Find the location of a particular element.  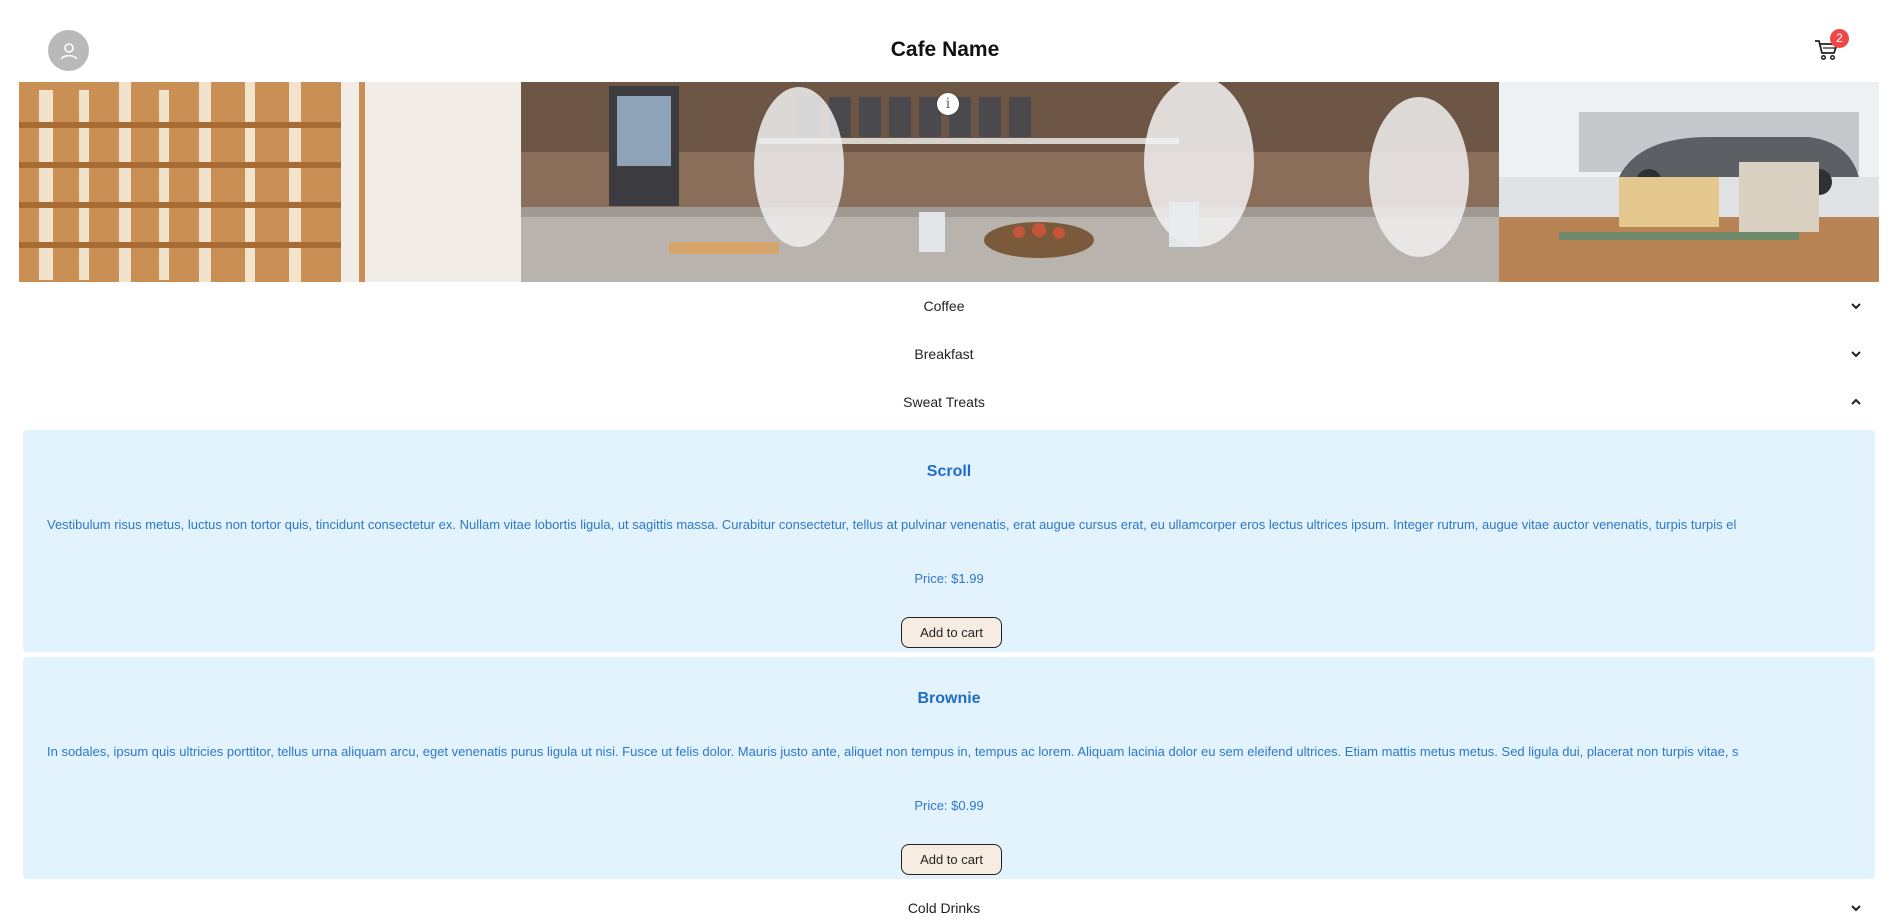

app-header: Cafe Name 2 is located at coordinates (945, 41).